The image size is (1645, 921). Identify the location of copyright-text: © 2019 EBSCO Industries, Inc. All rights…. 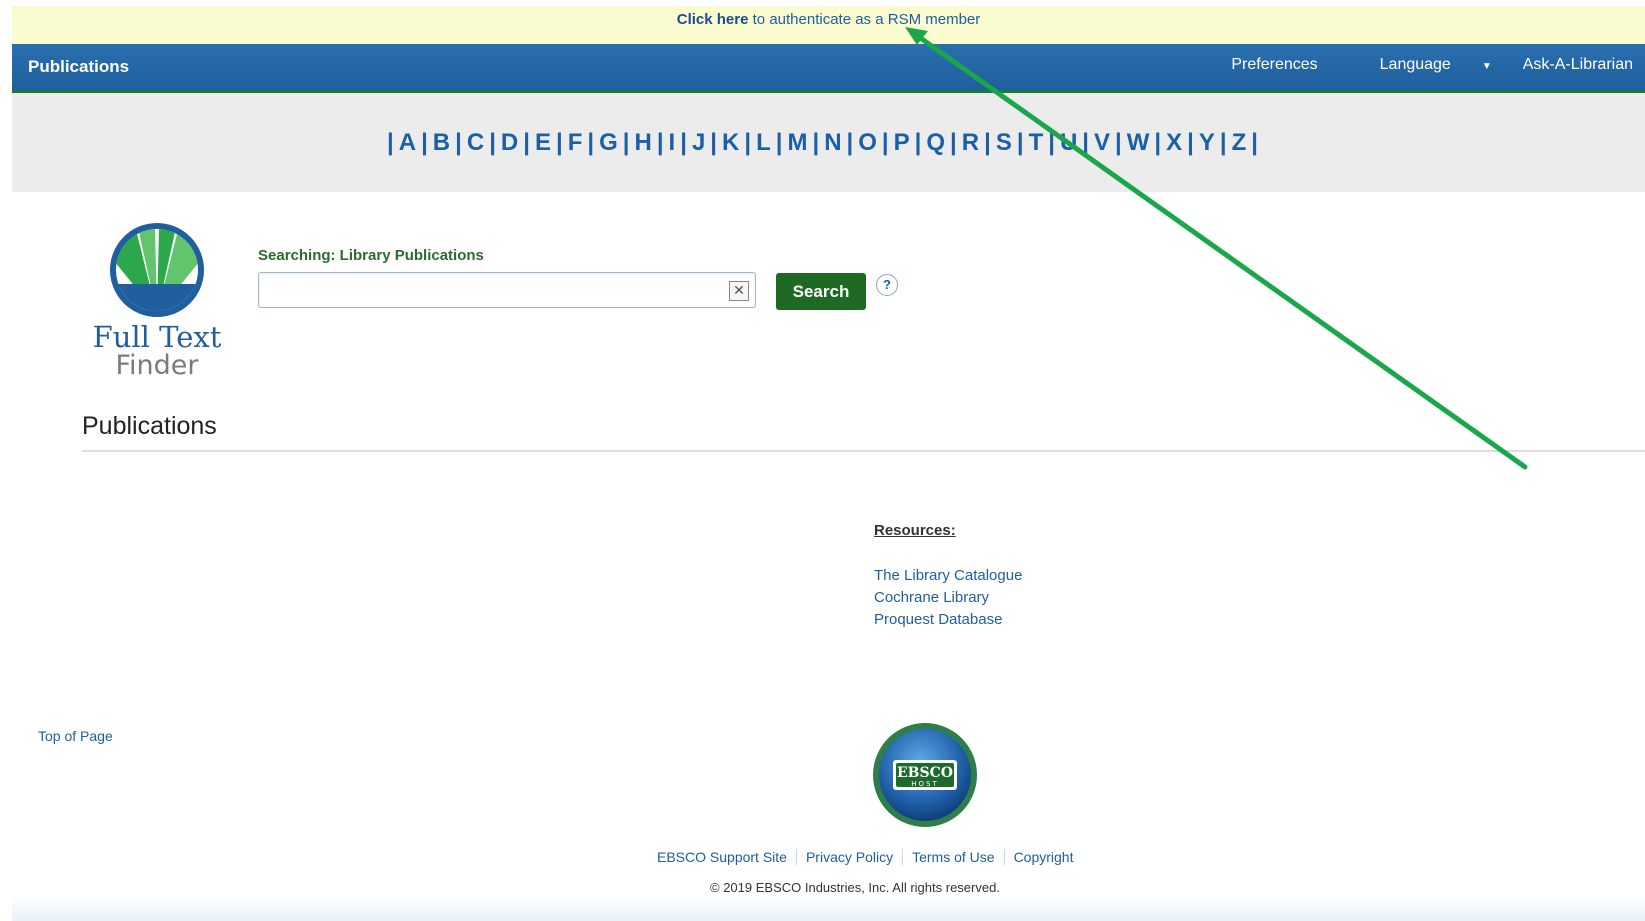
(855, 887).